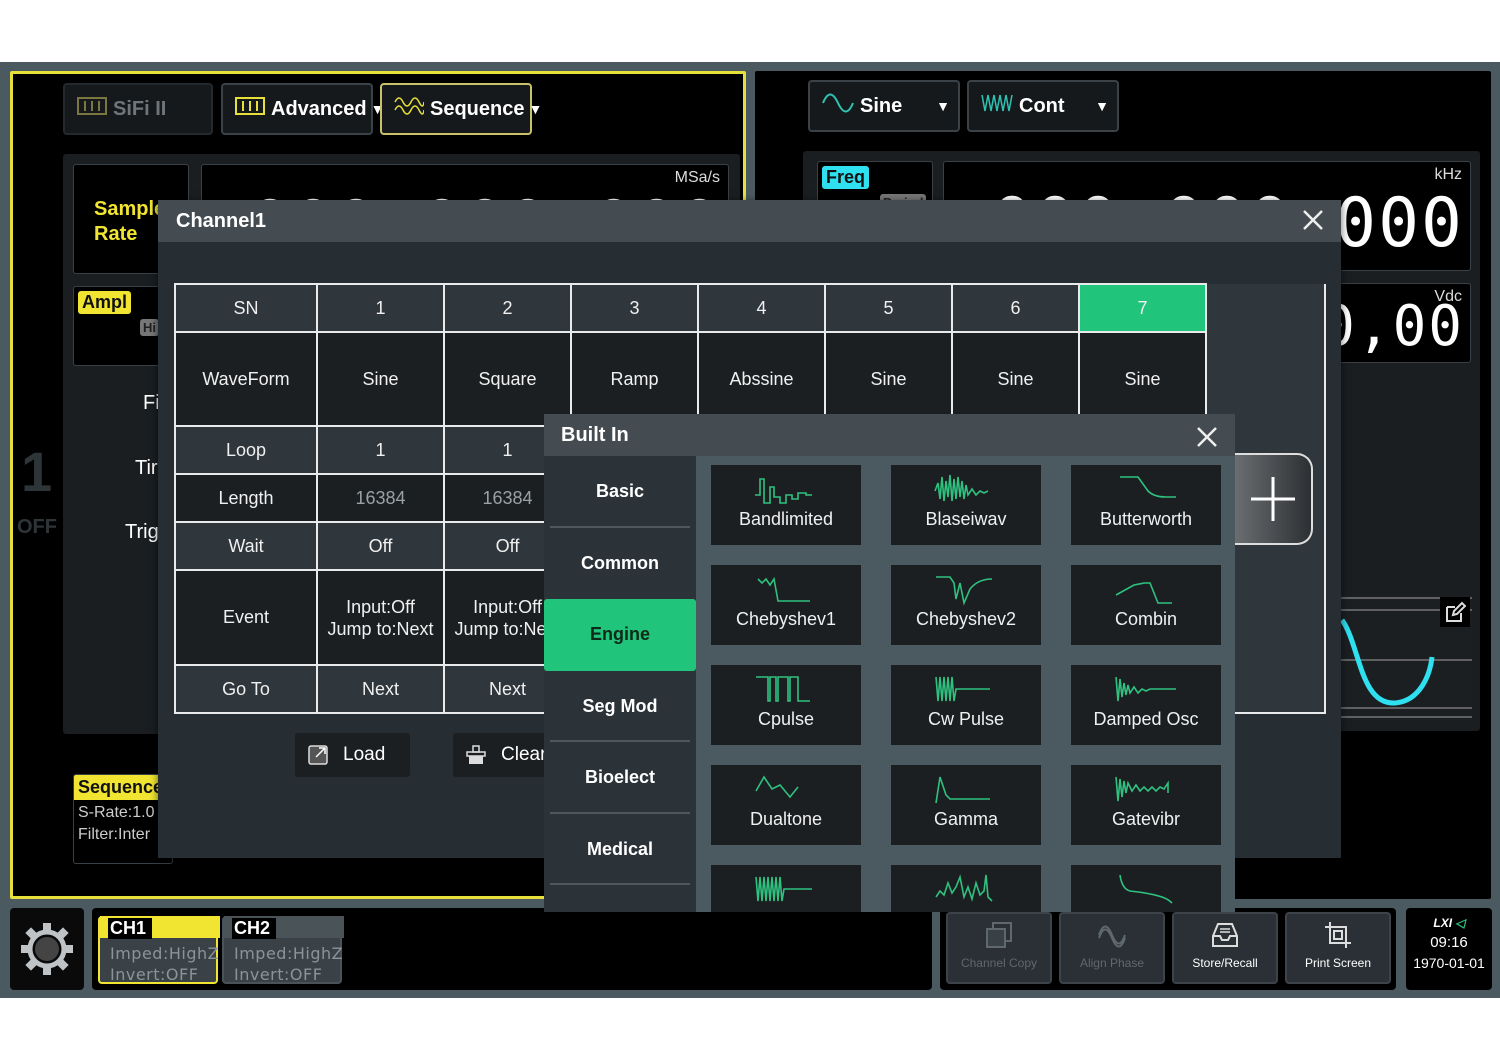 The image size is (1500, 1060). I want to click on category-common: Common, so click(620, 564).